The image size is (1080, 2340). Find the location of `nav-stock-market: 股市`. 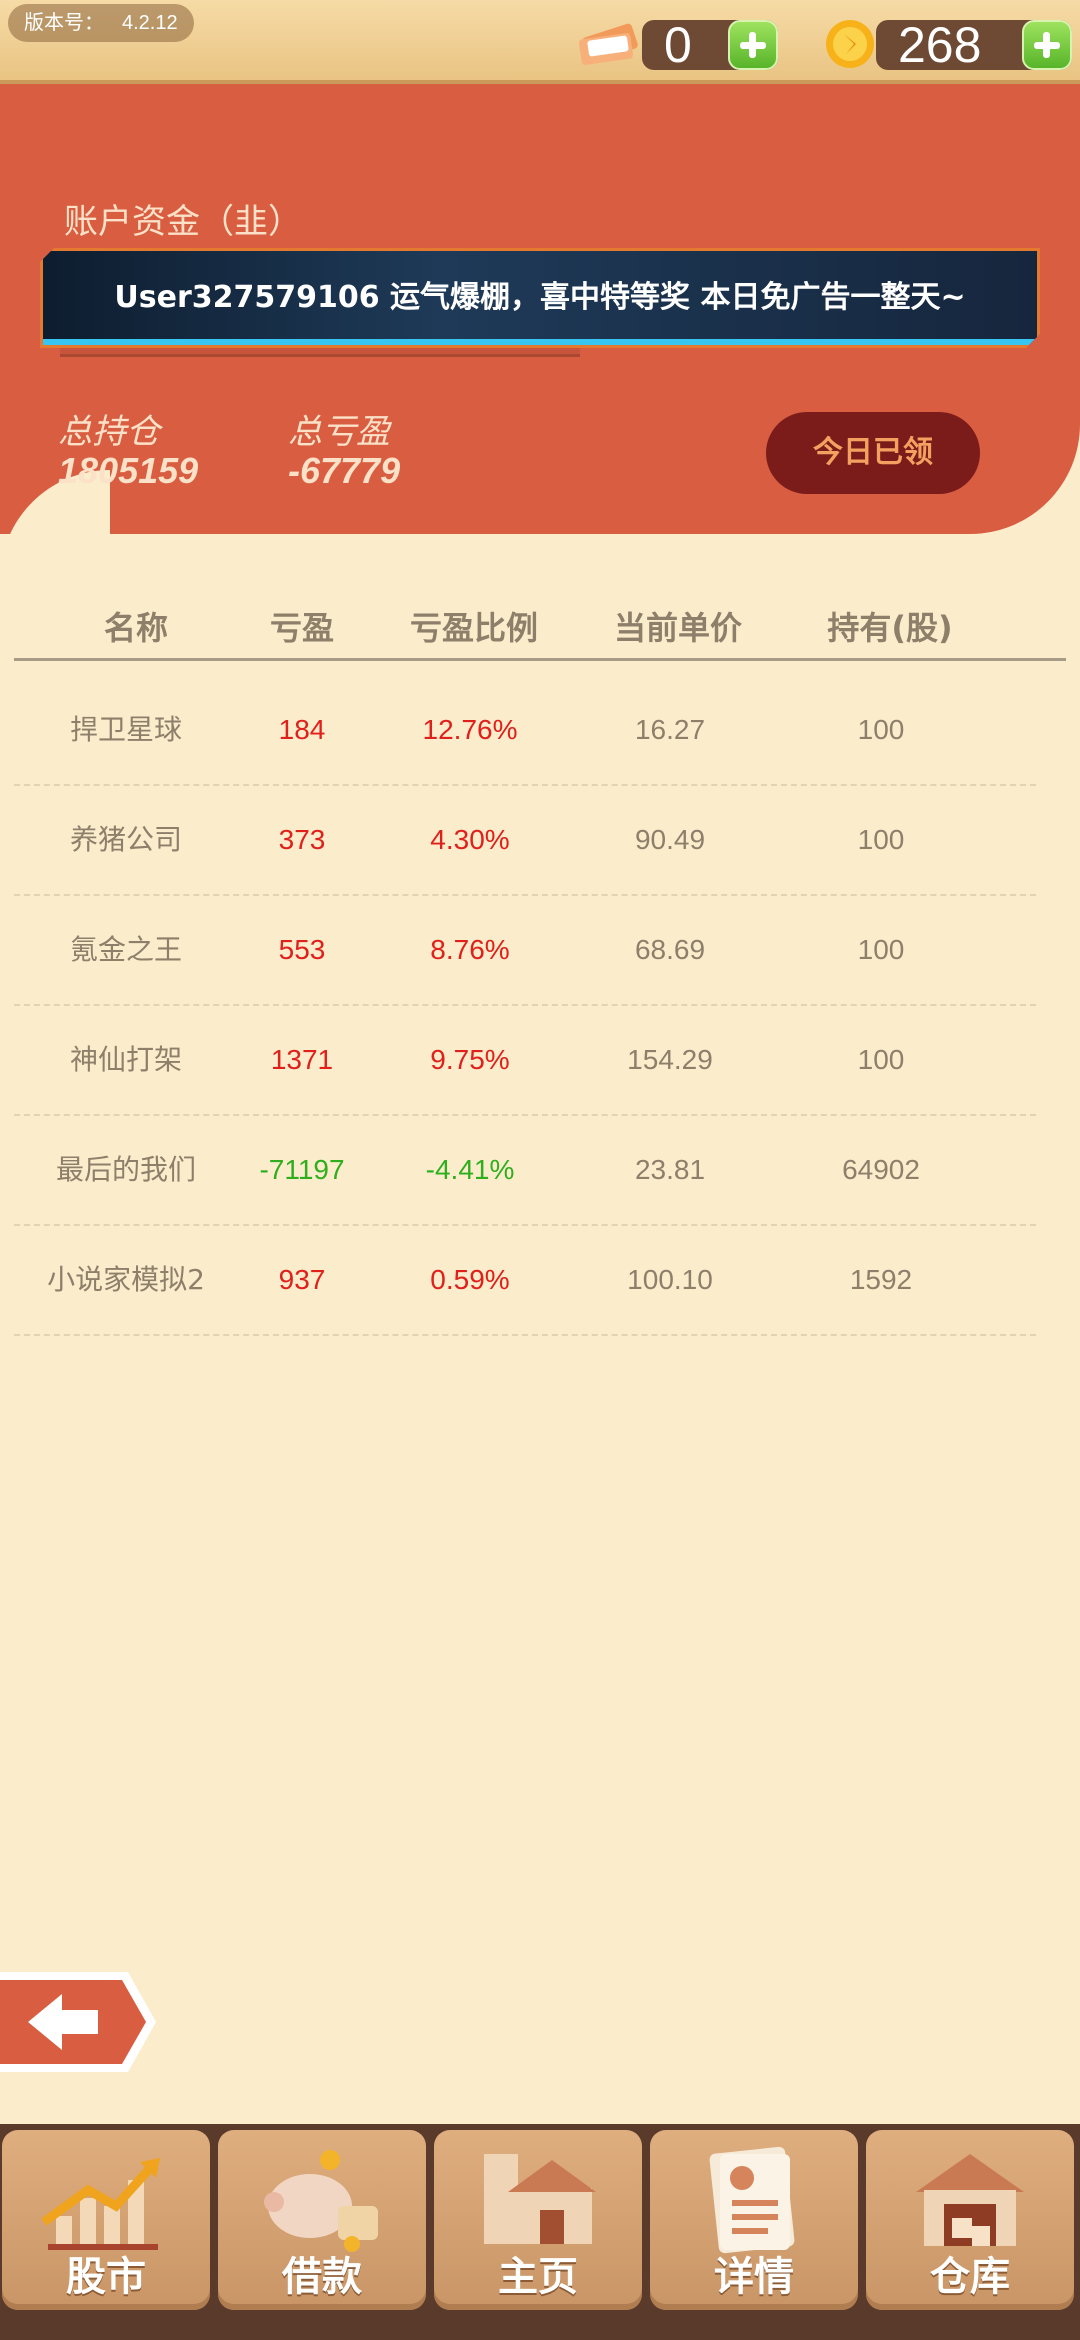

nav-stock-market: 股市 is located at coordinates (106, 2220).